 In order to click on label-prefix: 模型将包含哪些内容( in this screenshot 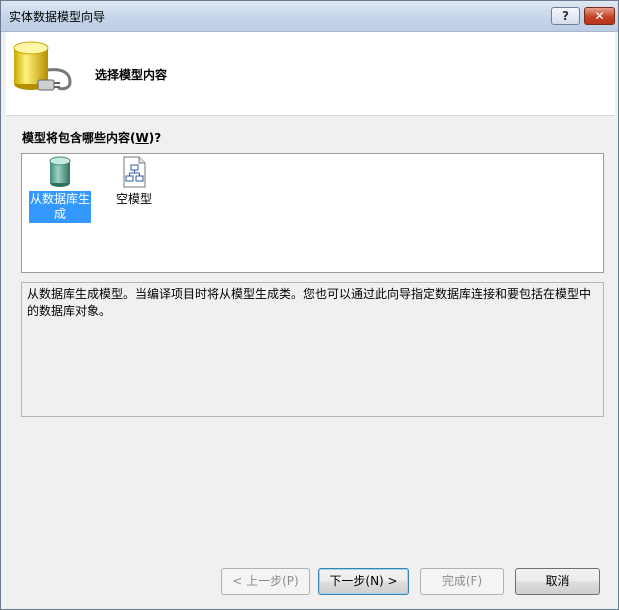, I will do `click(79, 138)`.